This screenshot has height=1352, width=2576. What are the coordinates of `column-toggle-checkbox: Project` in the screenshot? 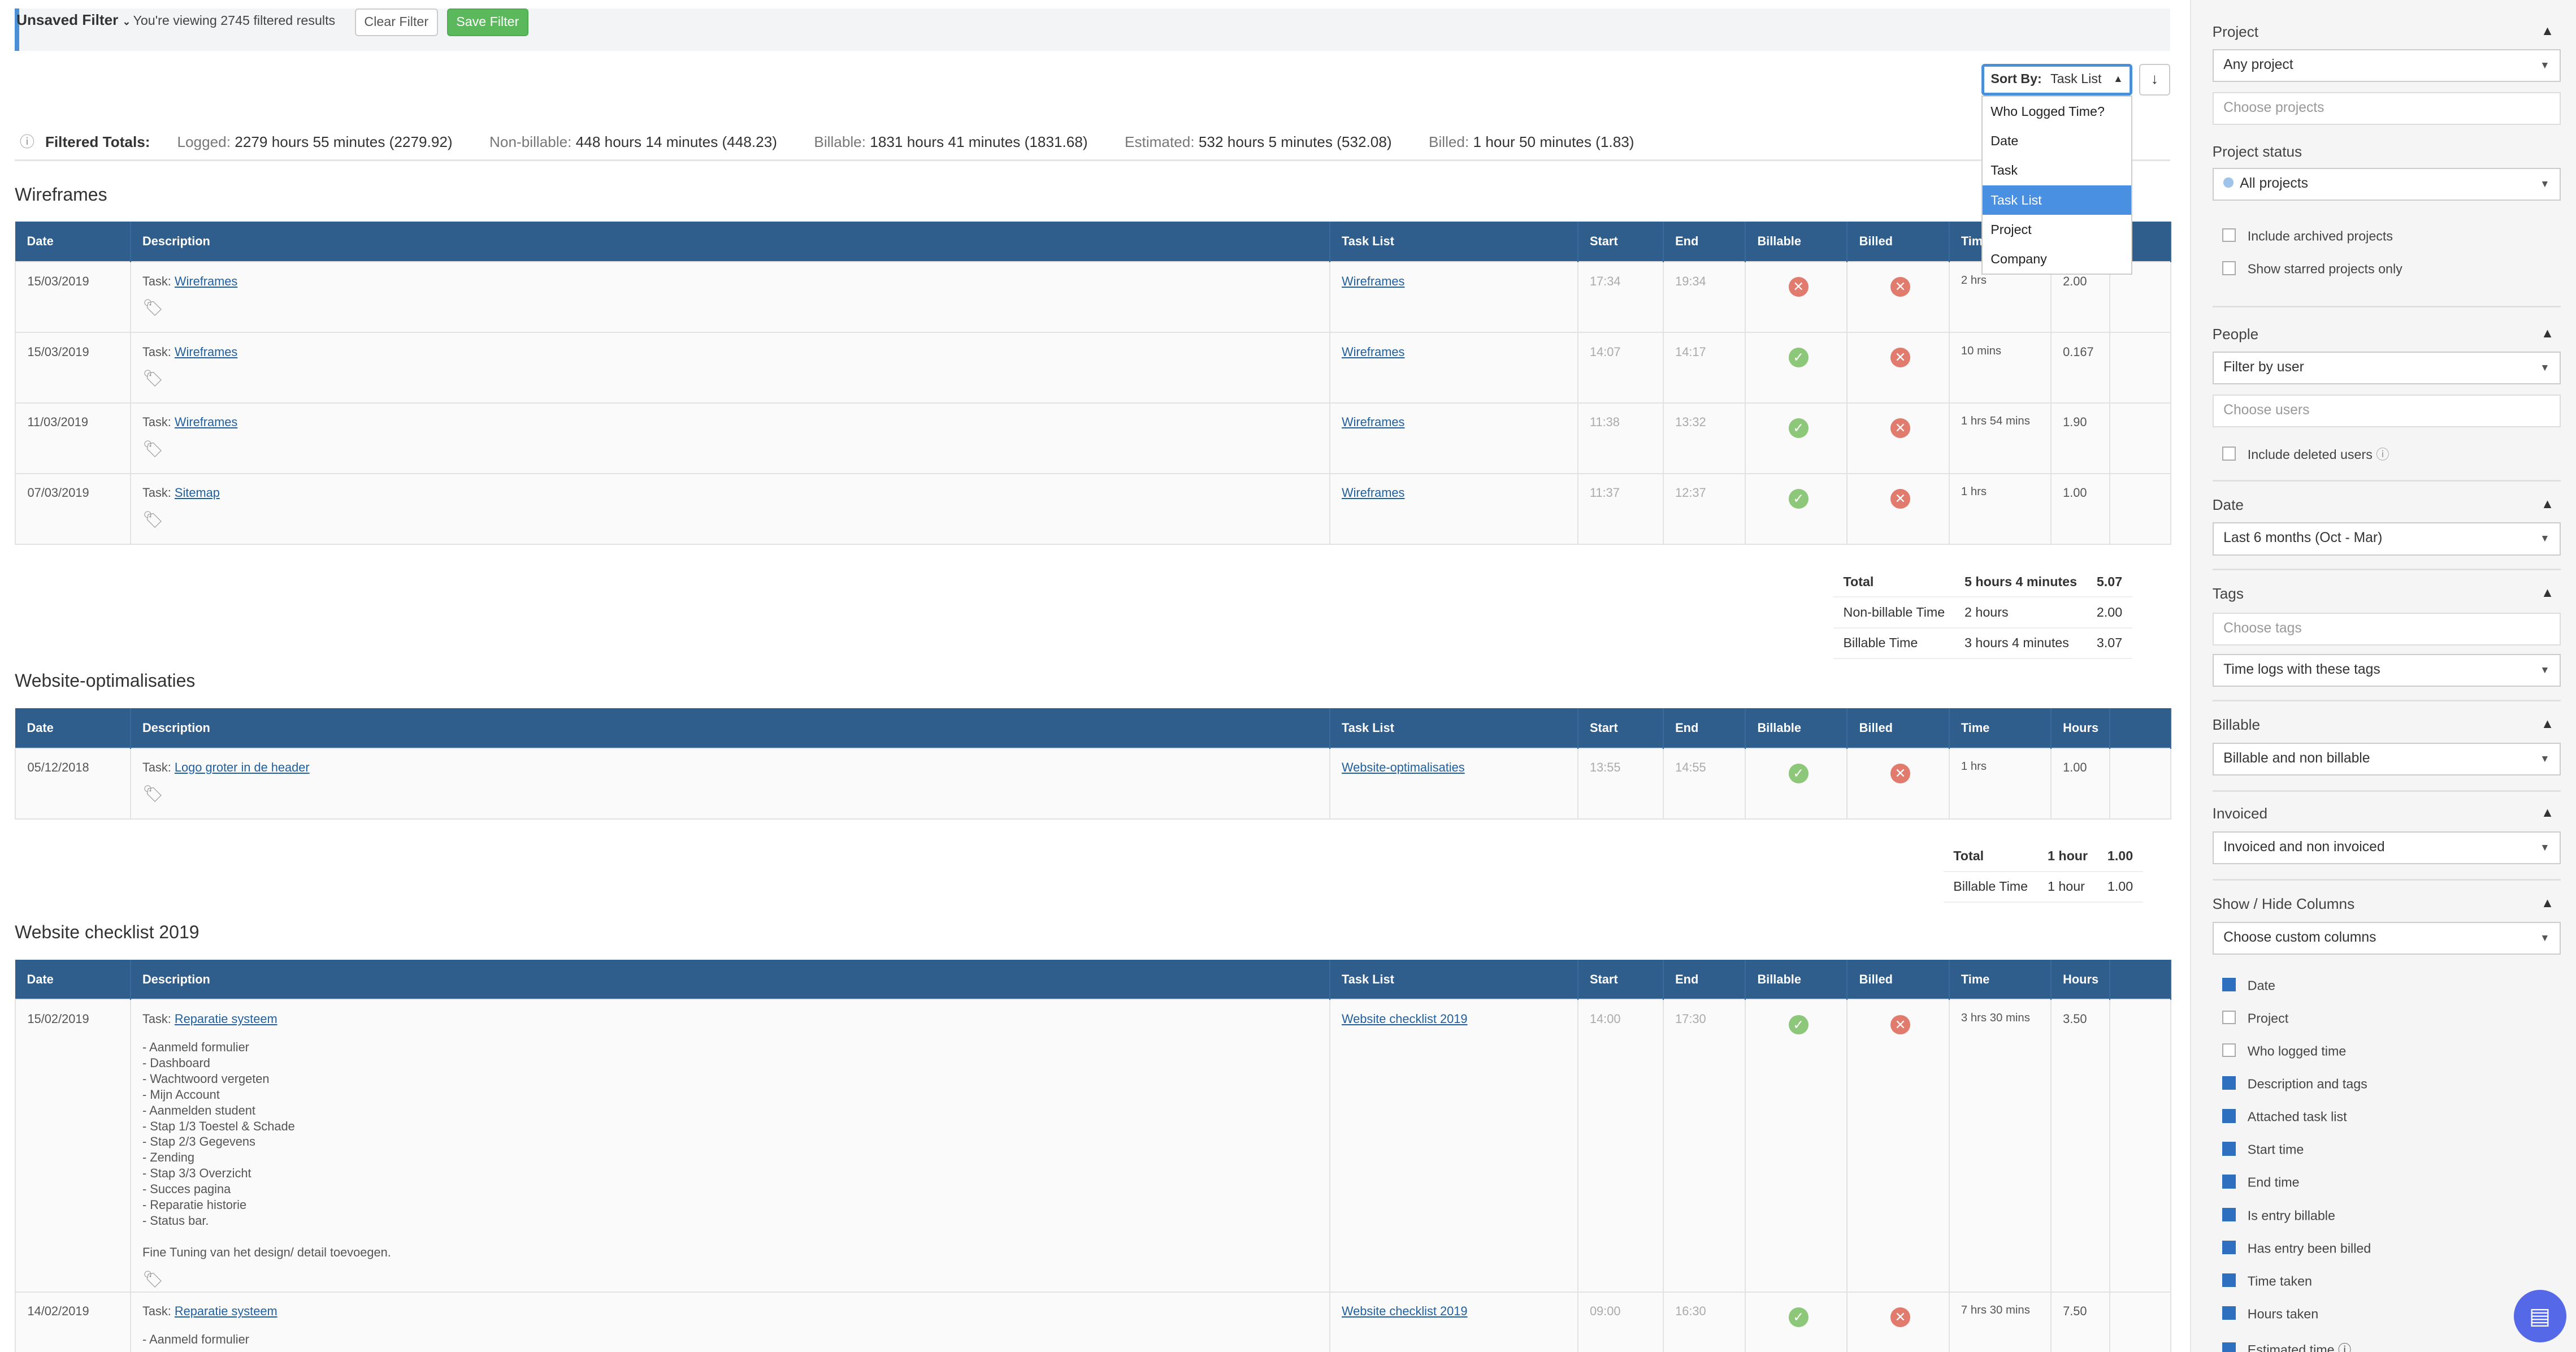 It's located at (2255, 1018).